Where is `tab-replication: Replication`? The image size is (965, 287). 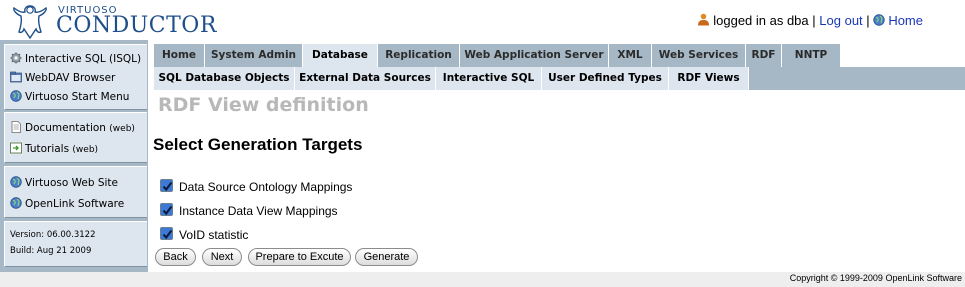
tab-replication: Replication is located at coordinates (419, 55).